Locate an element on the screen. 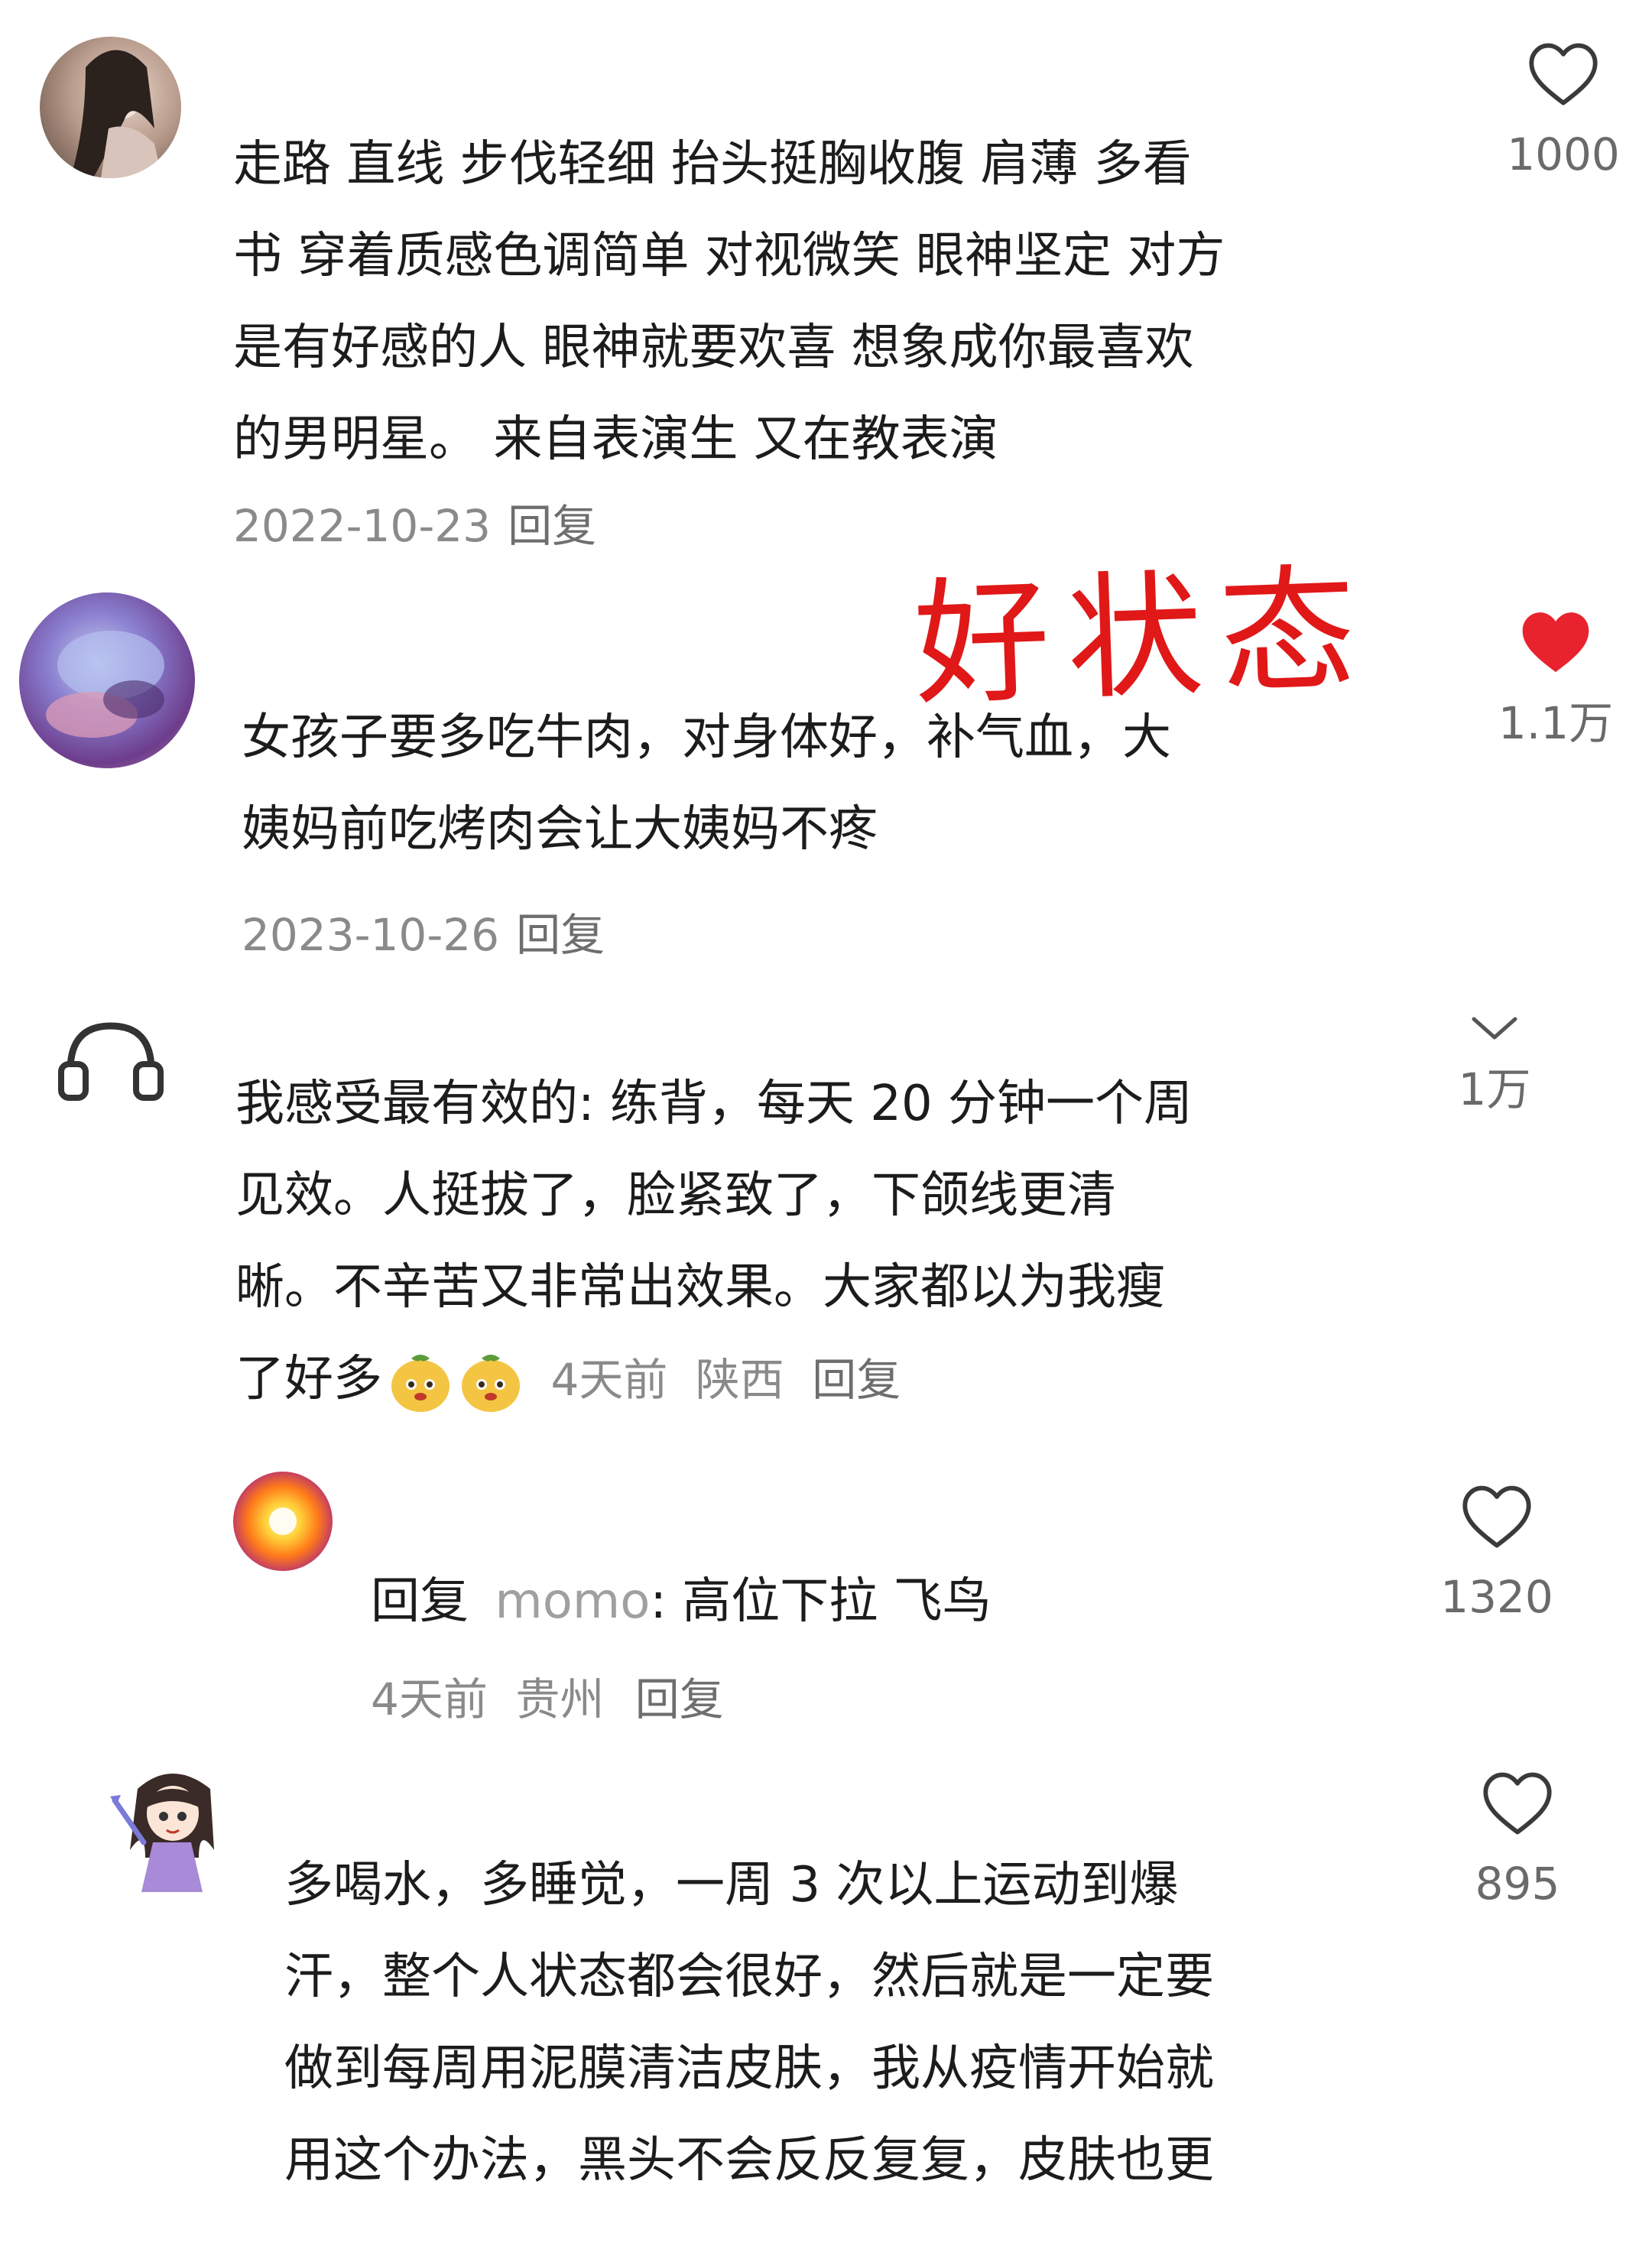 The image size is (1652, 2246). comment-line: 了好多 4天前 陕西 回复 is located at coordinates (714, 1379).